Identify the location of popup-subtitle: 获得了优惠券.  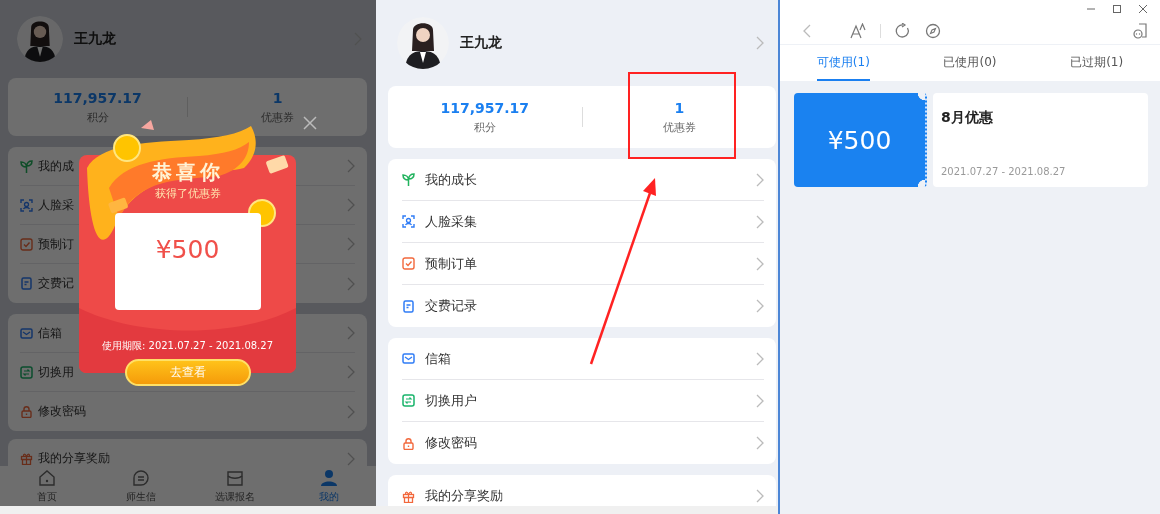
(187, 194).